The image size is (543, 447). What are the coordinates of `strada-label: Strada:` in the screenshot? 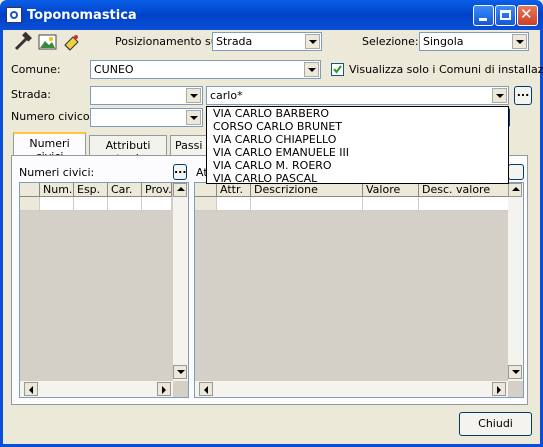 It's located at (31, 94).